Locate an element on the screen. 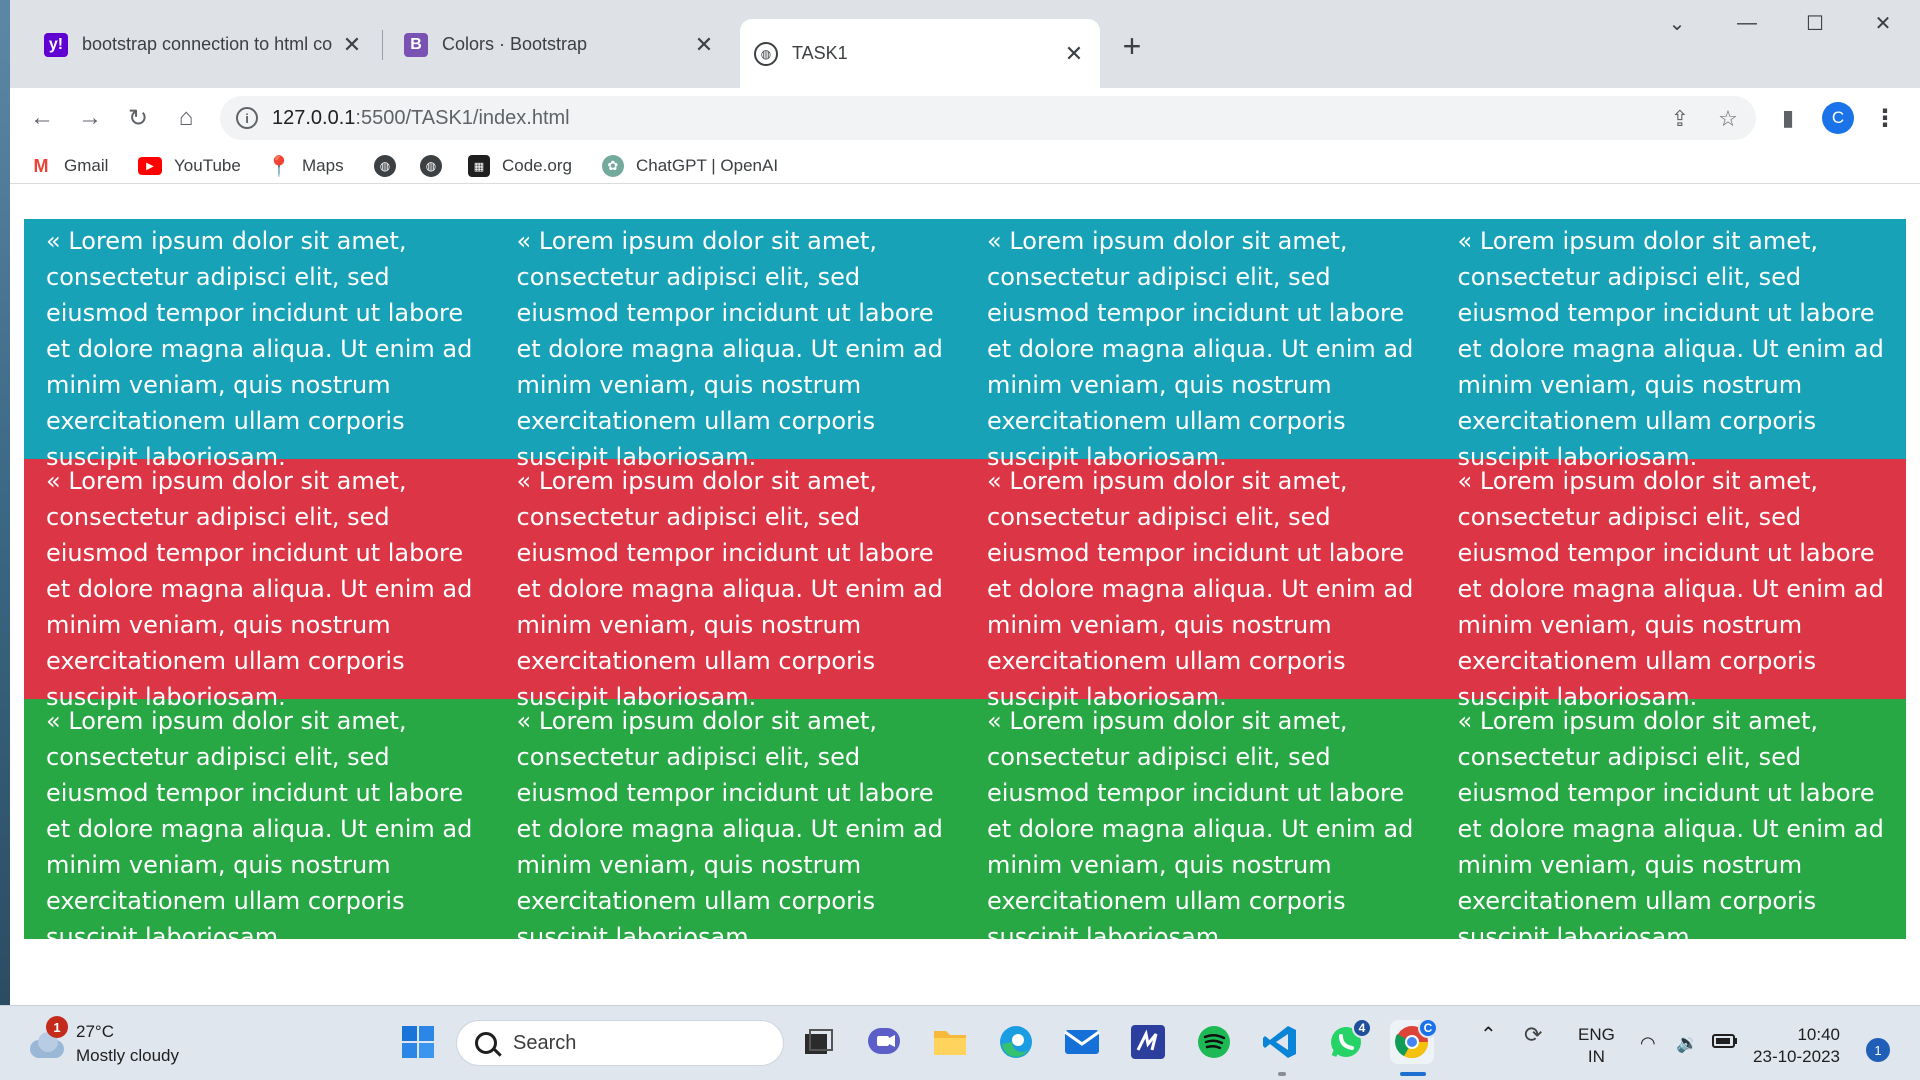 This screenshot has height=1080, width=1920. clock-time: 10:40 is located at coordinates (1818, 1034).